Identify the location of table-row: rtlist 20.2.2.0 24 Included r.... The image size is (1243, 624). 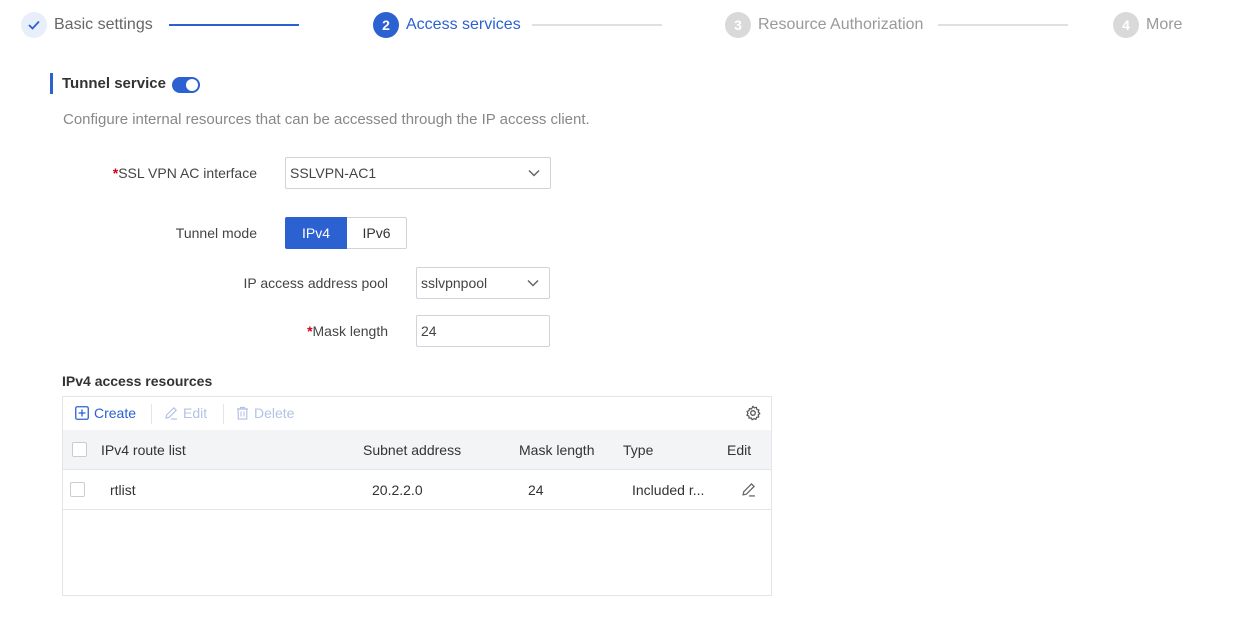
(417, 490).